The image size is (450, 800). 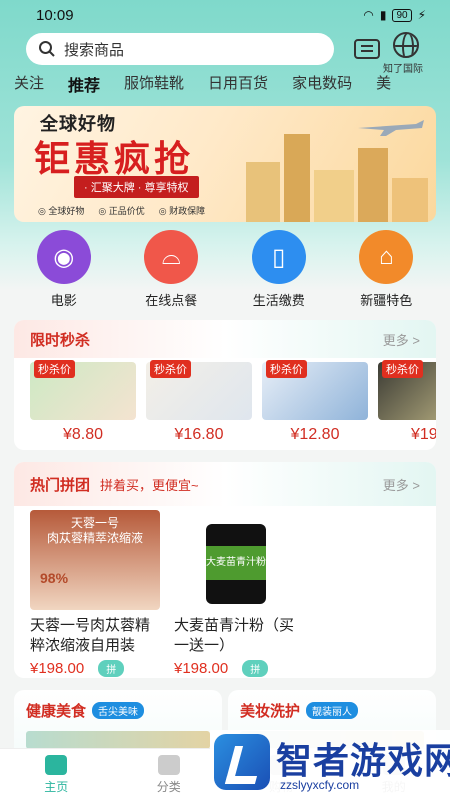 What do you see at coordinates (320, 785) in the screenshot?
I see `watermark-url: zzslyyxcfy.com` at bounding box center [320, 785].